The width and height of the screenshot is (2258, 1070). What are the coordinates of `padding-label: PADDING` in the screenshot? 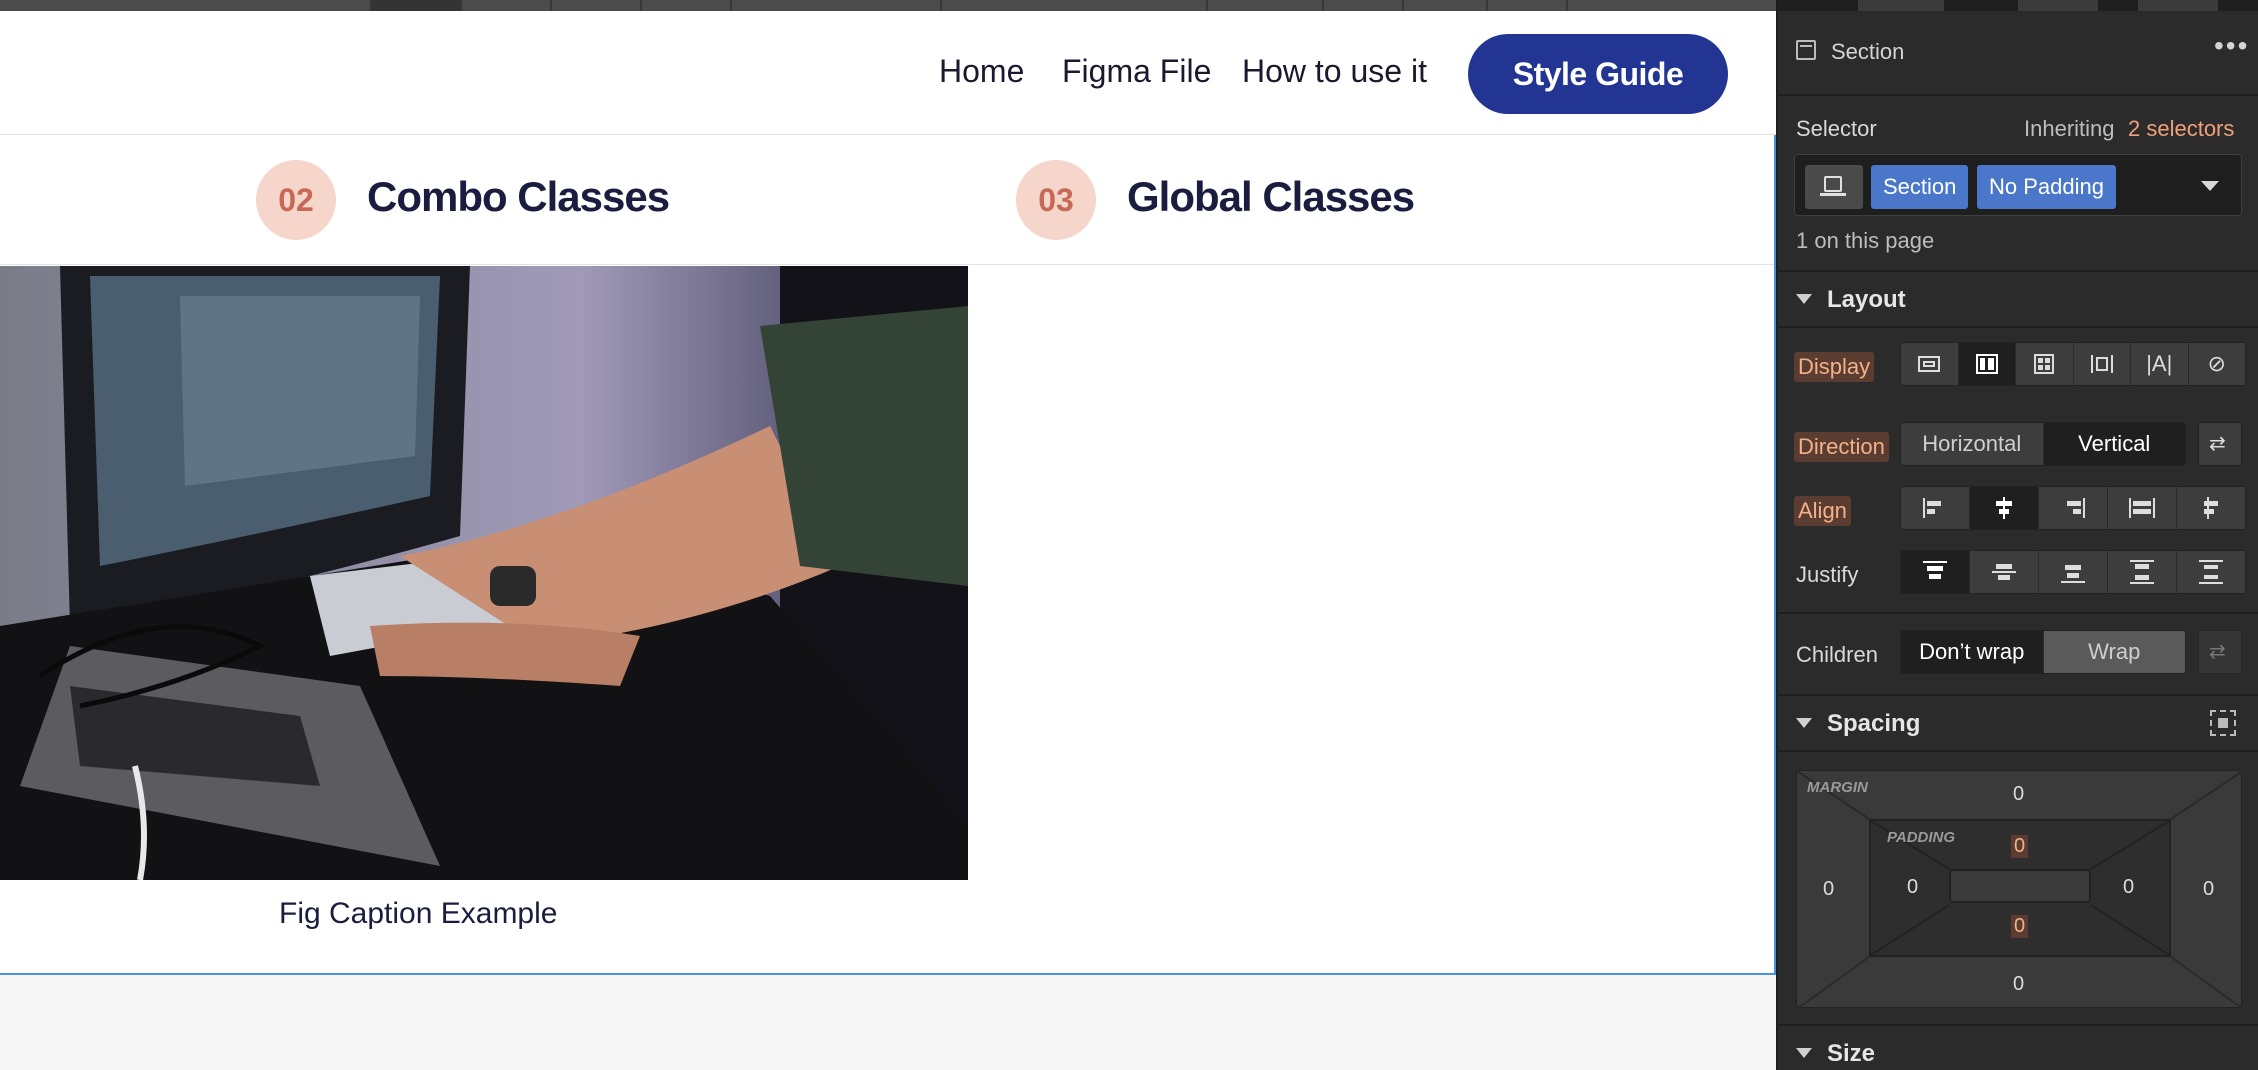 It's located at (1921, 837).